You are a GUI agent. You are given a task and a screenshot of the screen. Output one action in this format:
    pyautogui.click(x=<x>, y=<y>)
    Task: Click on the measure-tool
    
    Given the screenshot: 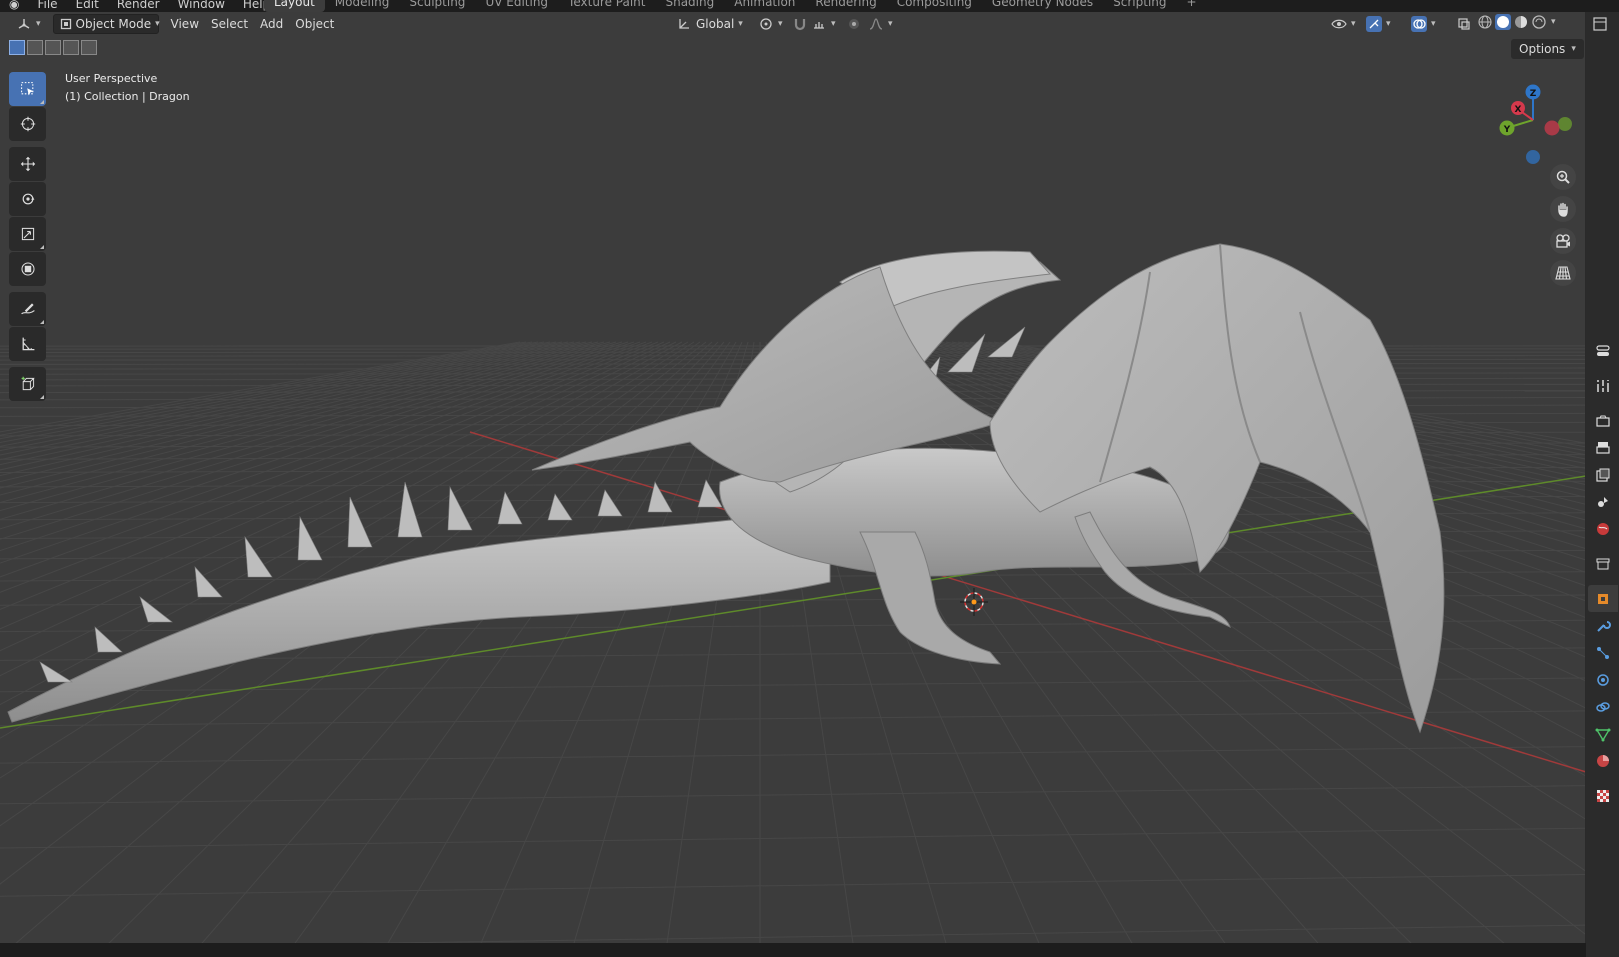 What is the action you would take?
    pyautogui.click(x=27, y=344)
    